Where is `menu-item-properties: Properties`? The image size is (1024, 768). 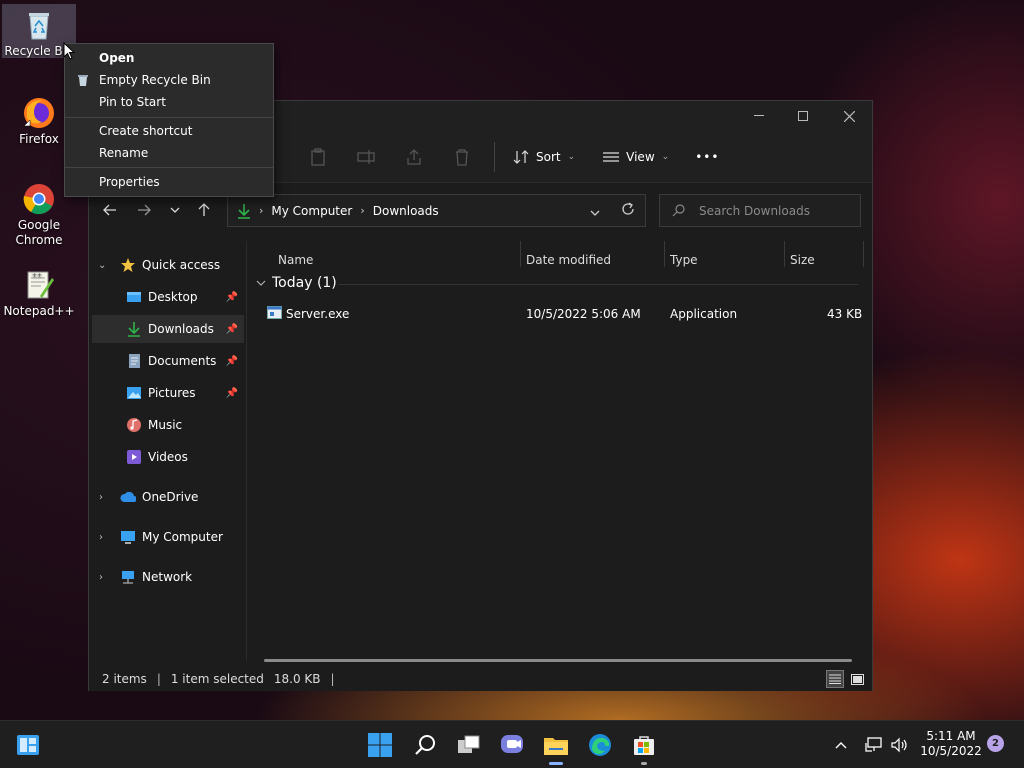
menu-item-properties: Properties is located at coordinates (169, 182).